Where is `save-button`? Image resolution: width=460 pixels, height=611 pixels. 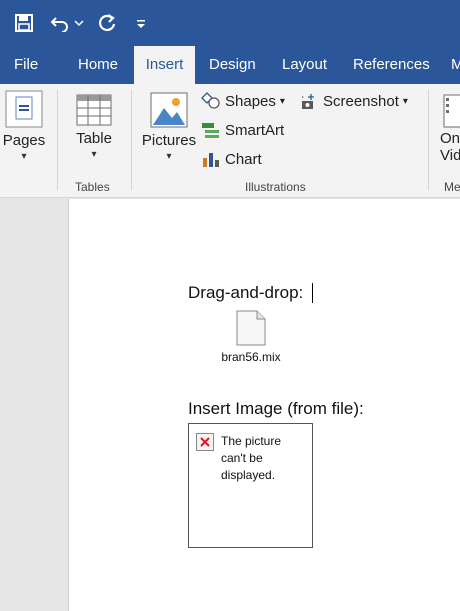 save-button is located at coordinates (24, 23).